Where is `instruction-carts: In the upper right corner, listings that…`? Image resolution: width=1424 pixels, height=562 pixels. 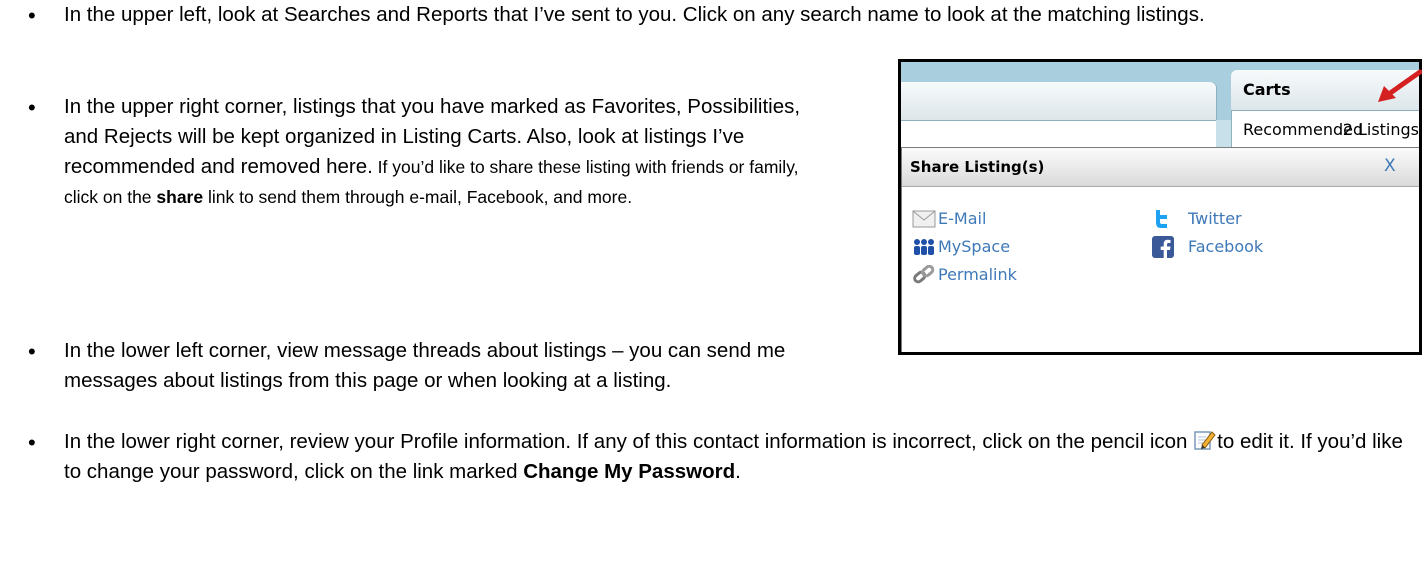 instruction-carts: In the upper right corner, listings that… is located at coordinates (444, 152).